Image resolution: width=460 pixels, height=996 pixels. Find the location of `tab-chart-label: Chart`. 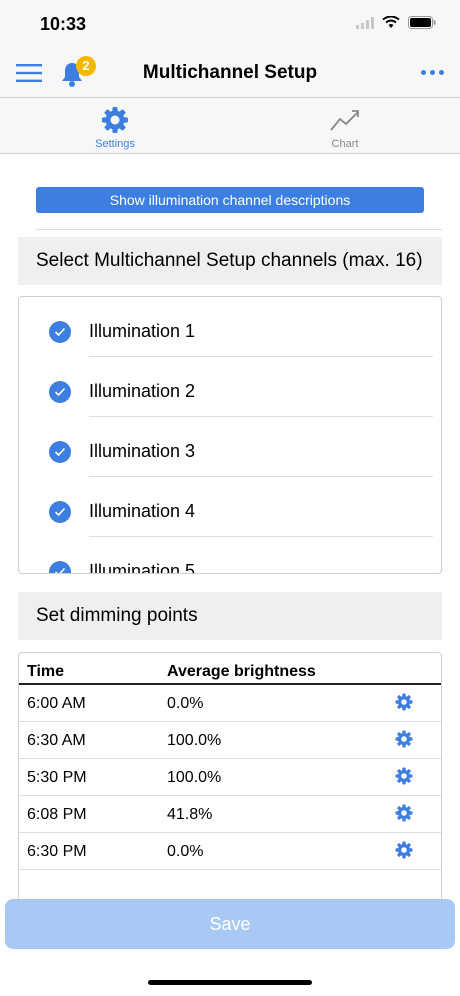

tab-chart-label: Chart is located at coordinates (345, 144).